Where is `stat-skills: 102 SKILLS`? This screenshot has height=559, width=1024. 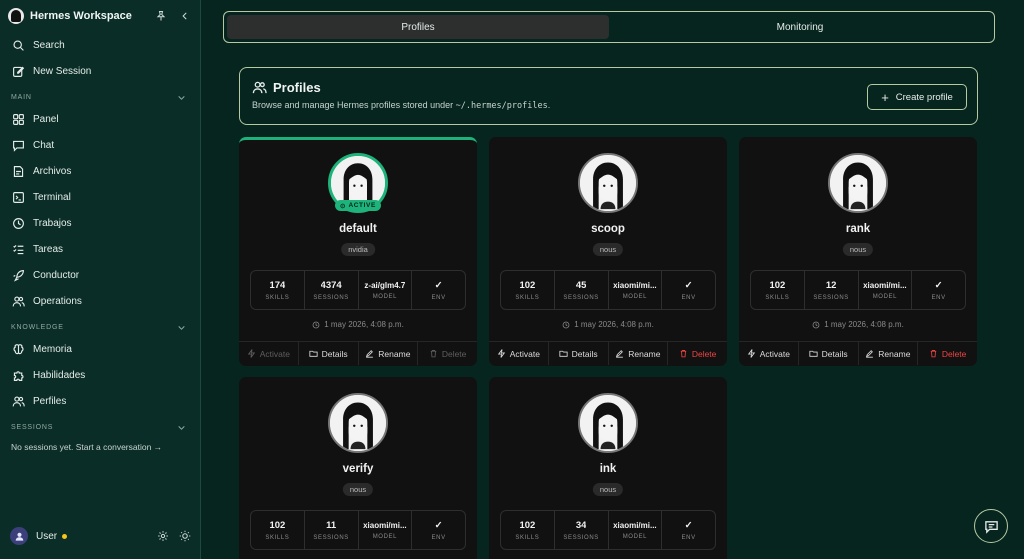 stat-skills: 102 SKILLS is located at coordinates (278, 530).